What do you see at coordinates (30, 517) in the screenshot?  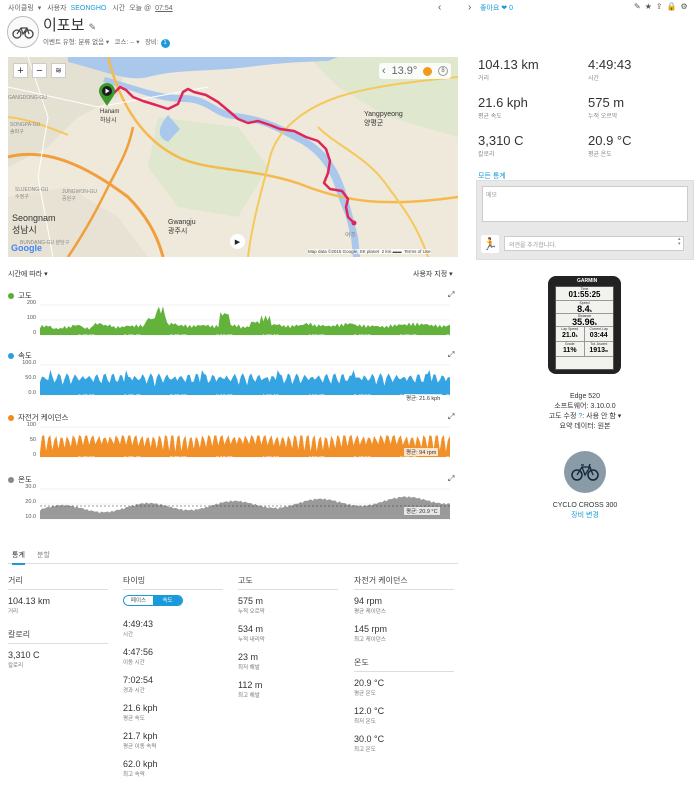 I see `graph-tick: 10.0` at bounding box center [30, 517].